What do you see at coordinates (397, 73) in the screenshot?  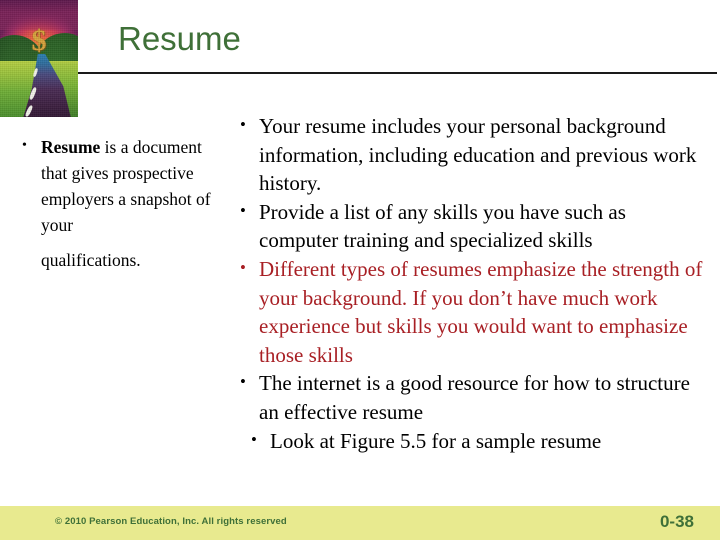 I see `title-divider` at bounding box center [397, 73].